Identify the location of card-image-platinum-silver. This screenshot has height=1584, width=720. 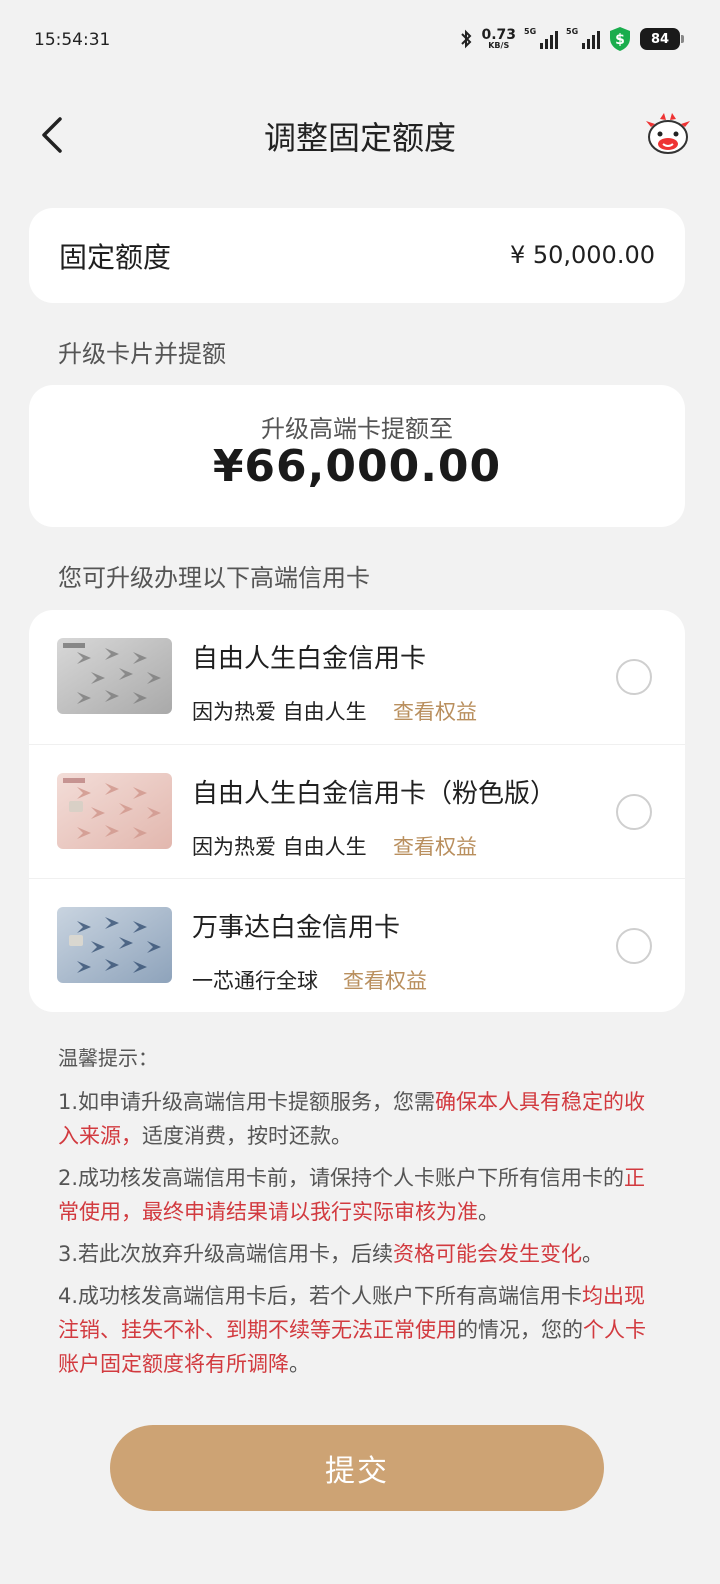
(114, 676).